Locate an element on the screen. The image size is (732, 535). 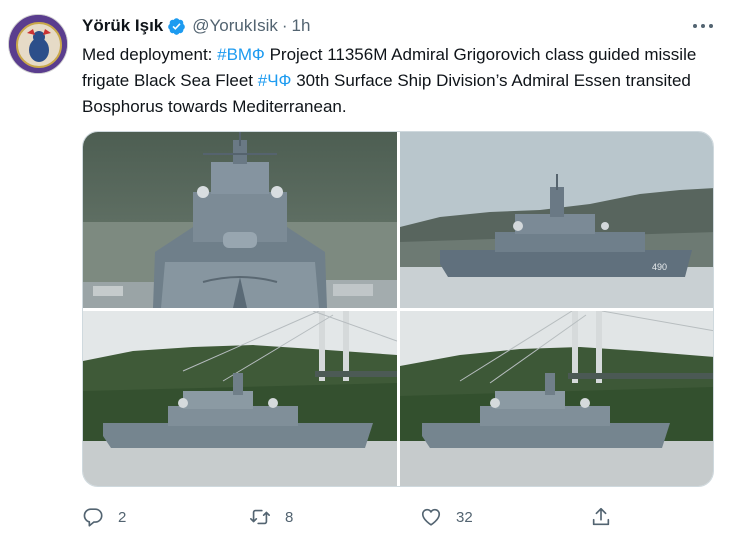
media-image-2: 490 is located at coordinates (556, 220).